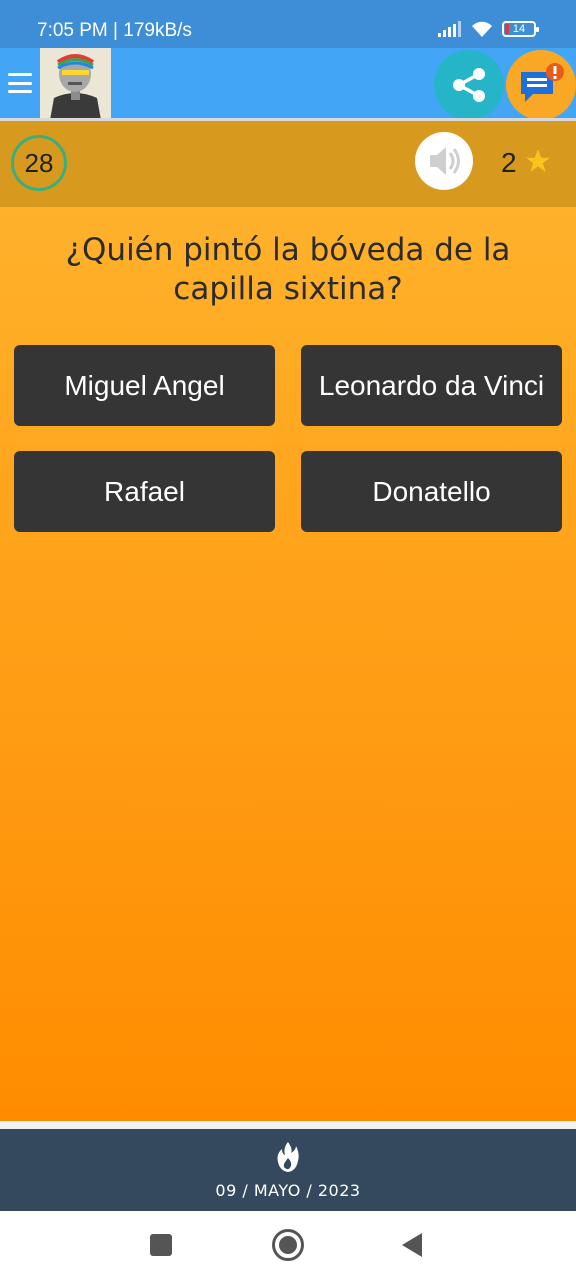 The height and width of the screenshot is (1280, 576). I want to click on share-button, so click(469, 85).